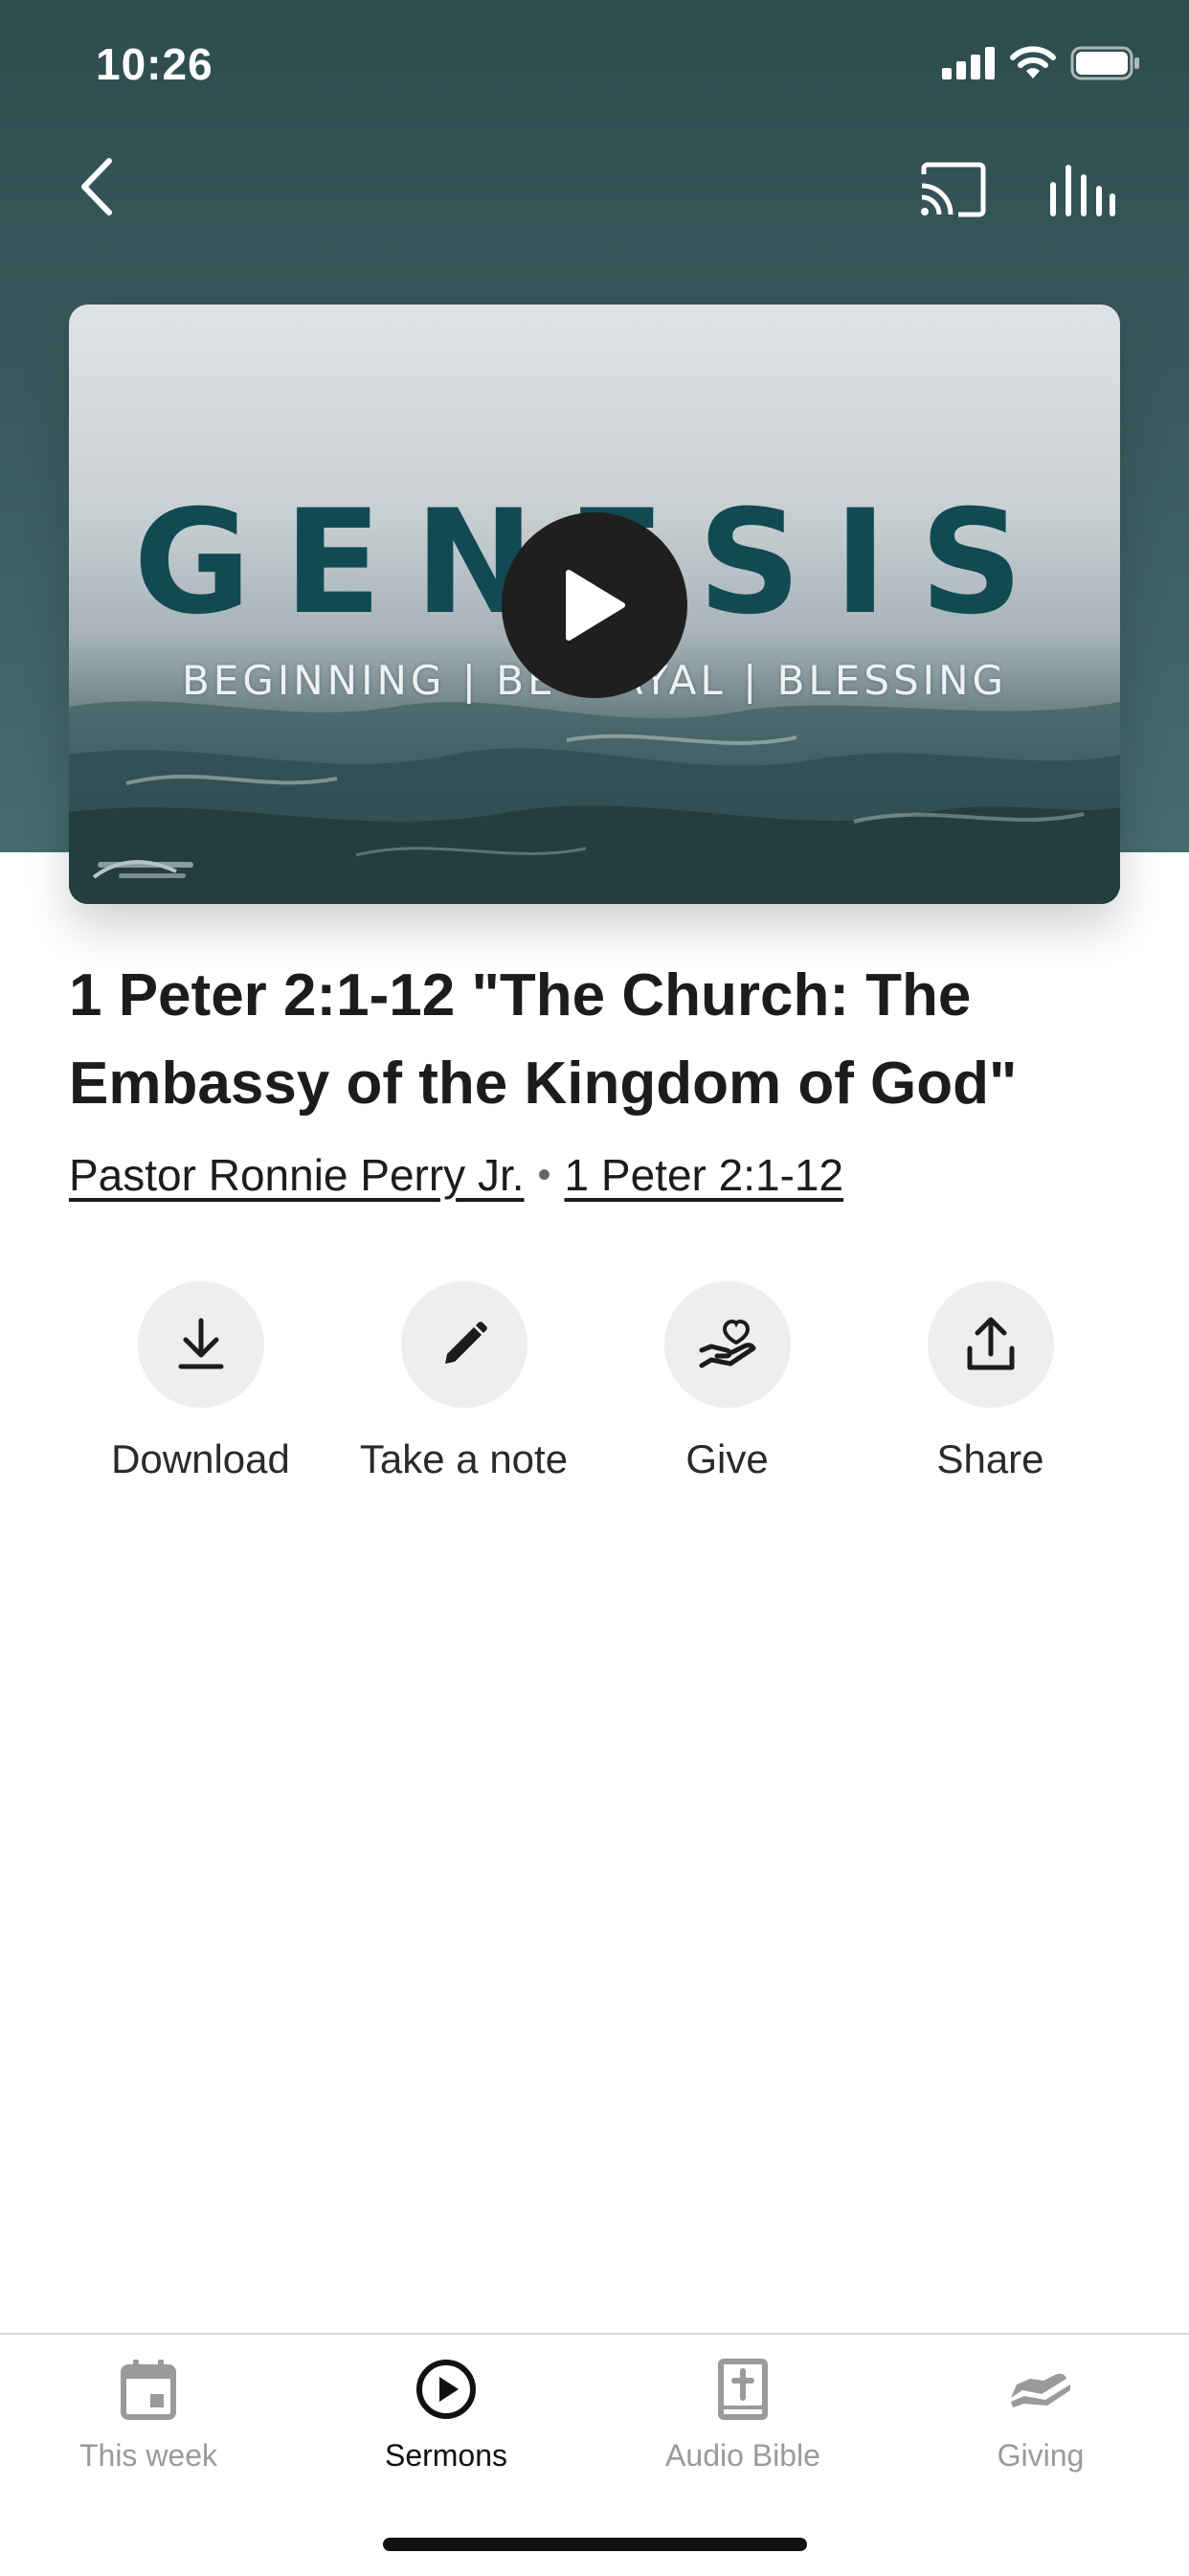  I want to click on share-label: Share, so click(990, 1458).